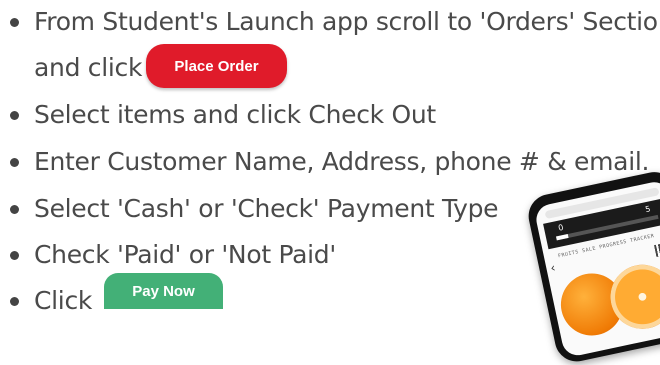 This screenshot has height=365, width=660. I want to click on phone-screen: 0 5 FRUITS SALE PROGRESS TRACKER ‹ ›, so click(596, 269).